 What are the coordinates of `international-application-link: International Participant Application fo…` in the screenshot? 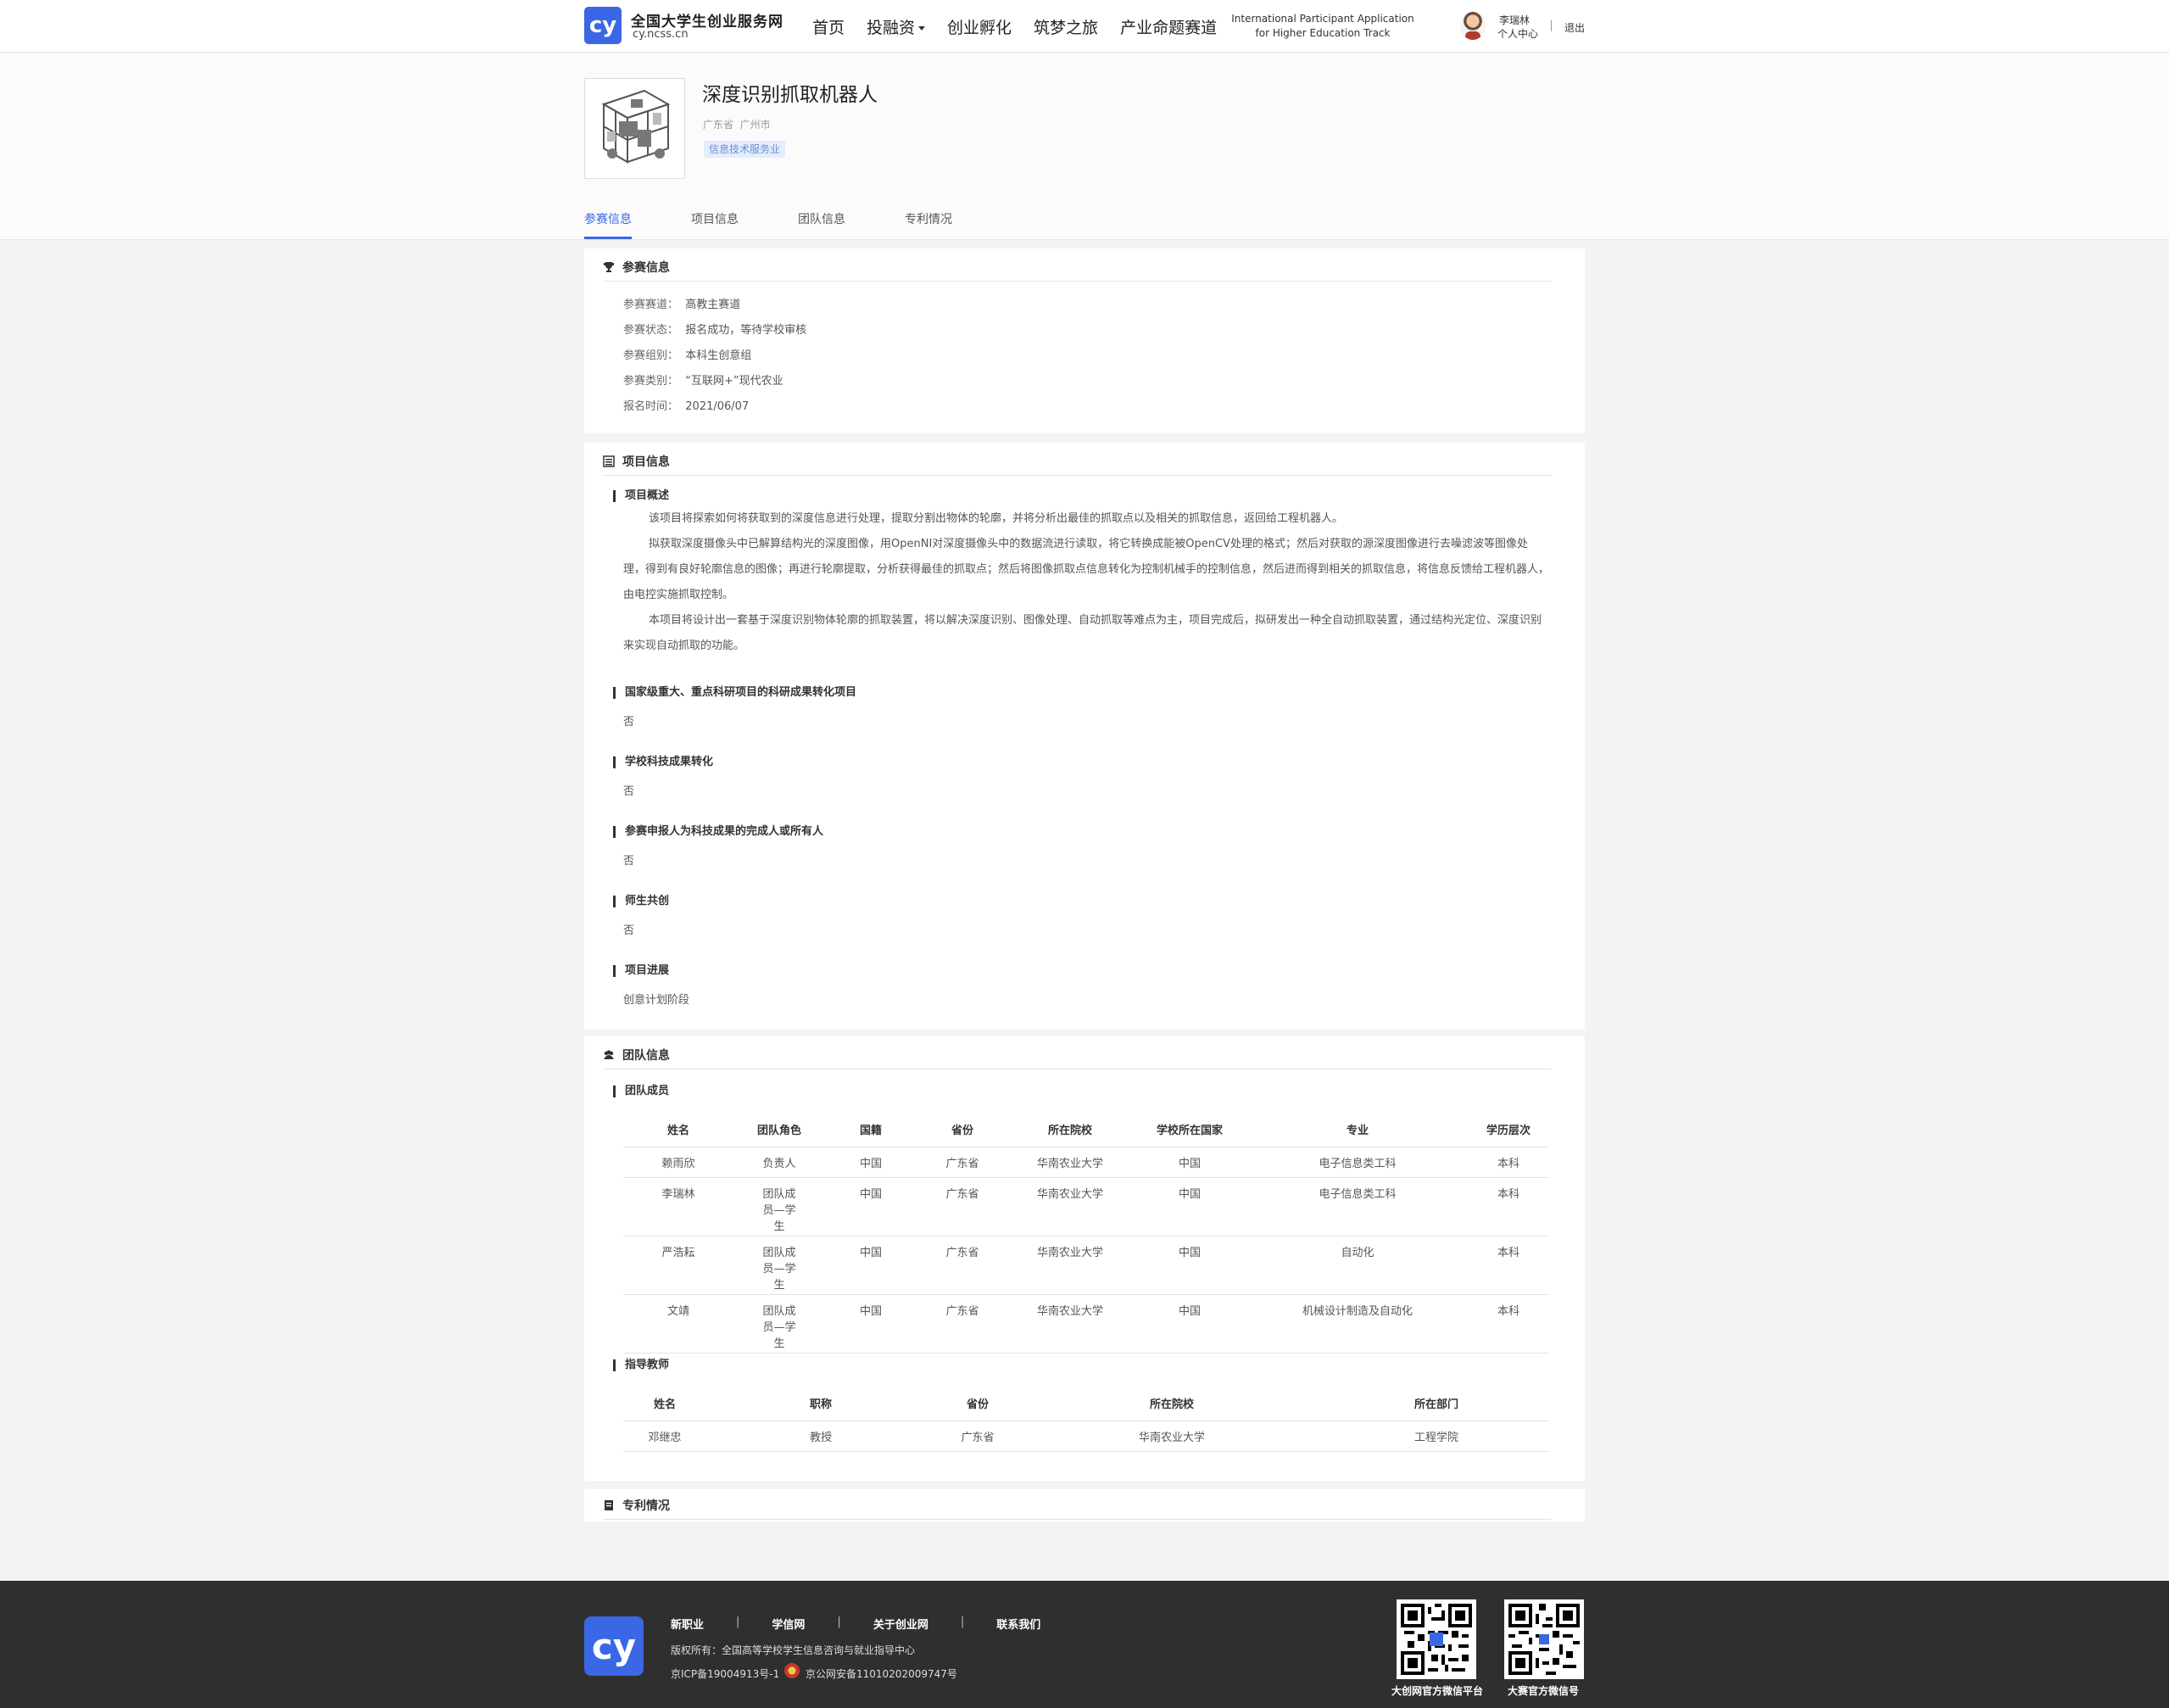 It's located at (1323, 27).